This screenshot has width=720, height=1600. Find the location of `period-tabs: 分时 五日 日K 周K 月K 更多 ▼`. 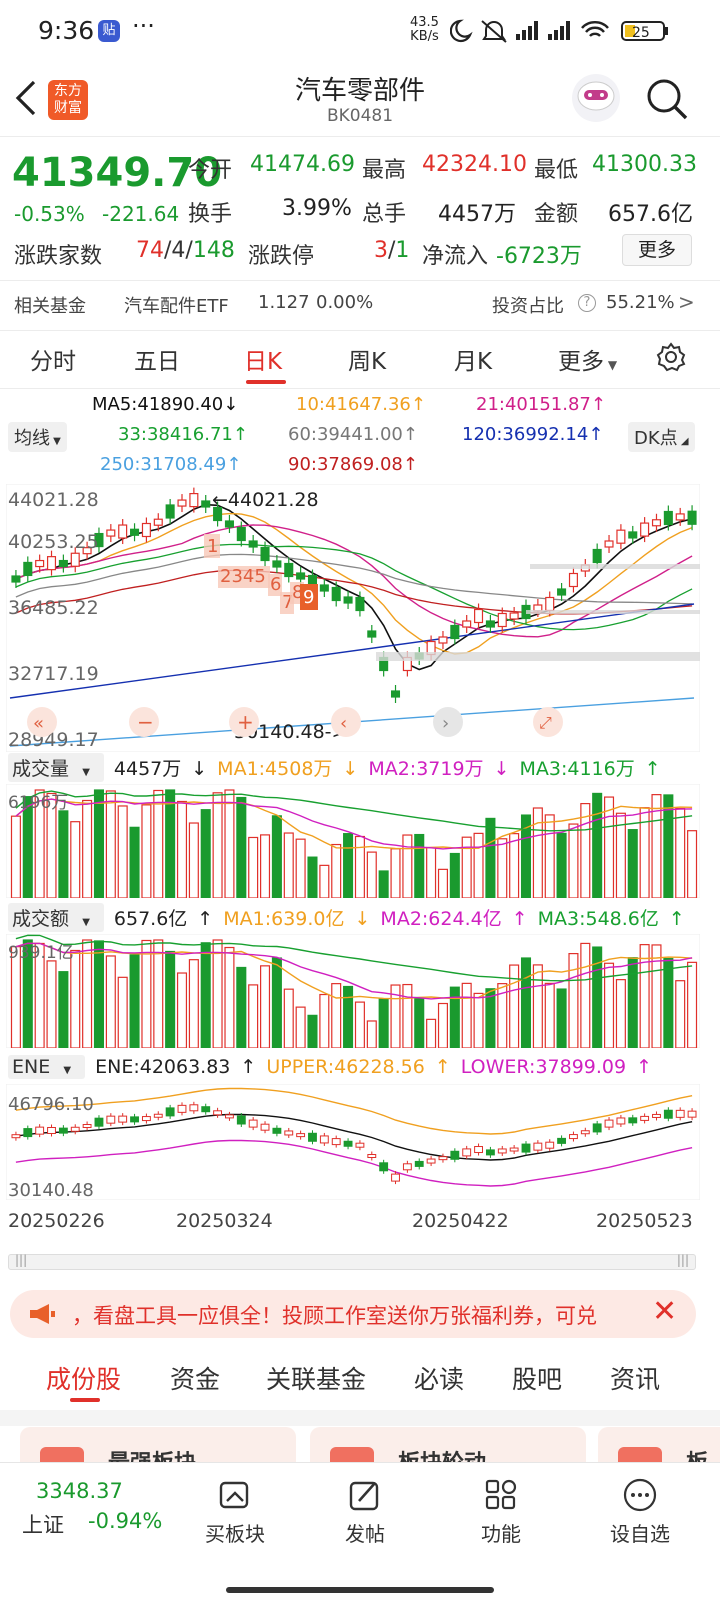

period-tabs: 分时 五日 日K 周K 月K 更多 ▼ is located at coordinates (360, 361).